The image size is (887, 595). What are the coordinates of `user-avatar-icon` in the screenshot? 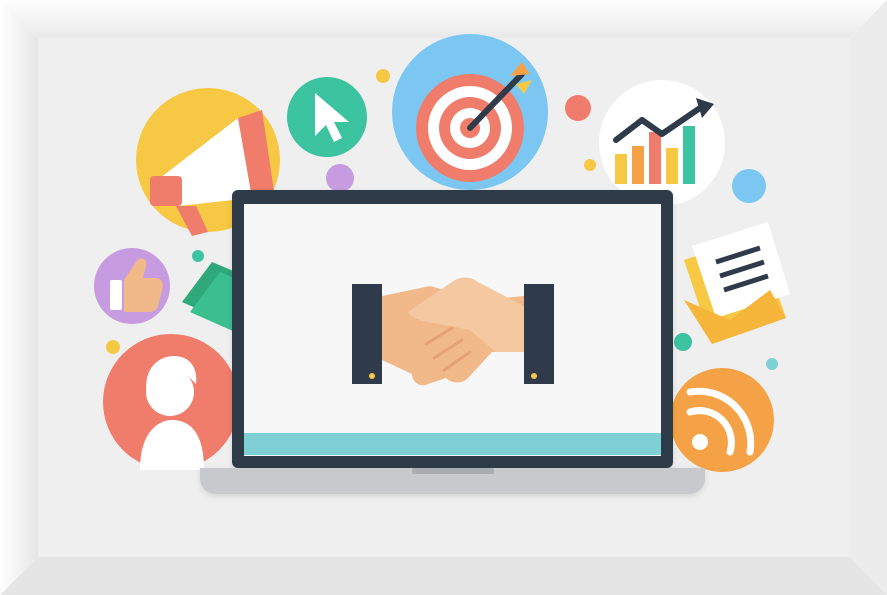 It's located at (171, 402).